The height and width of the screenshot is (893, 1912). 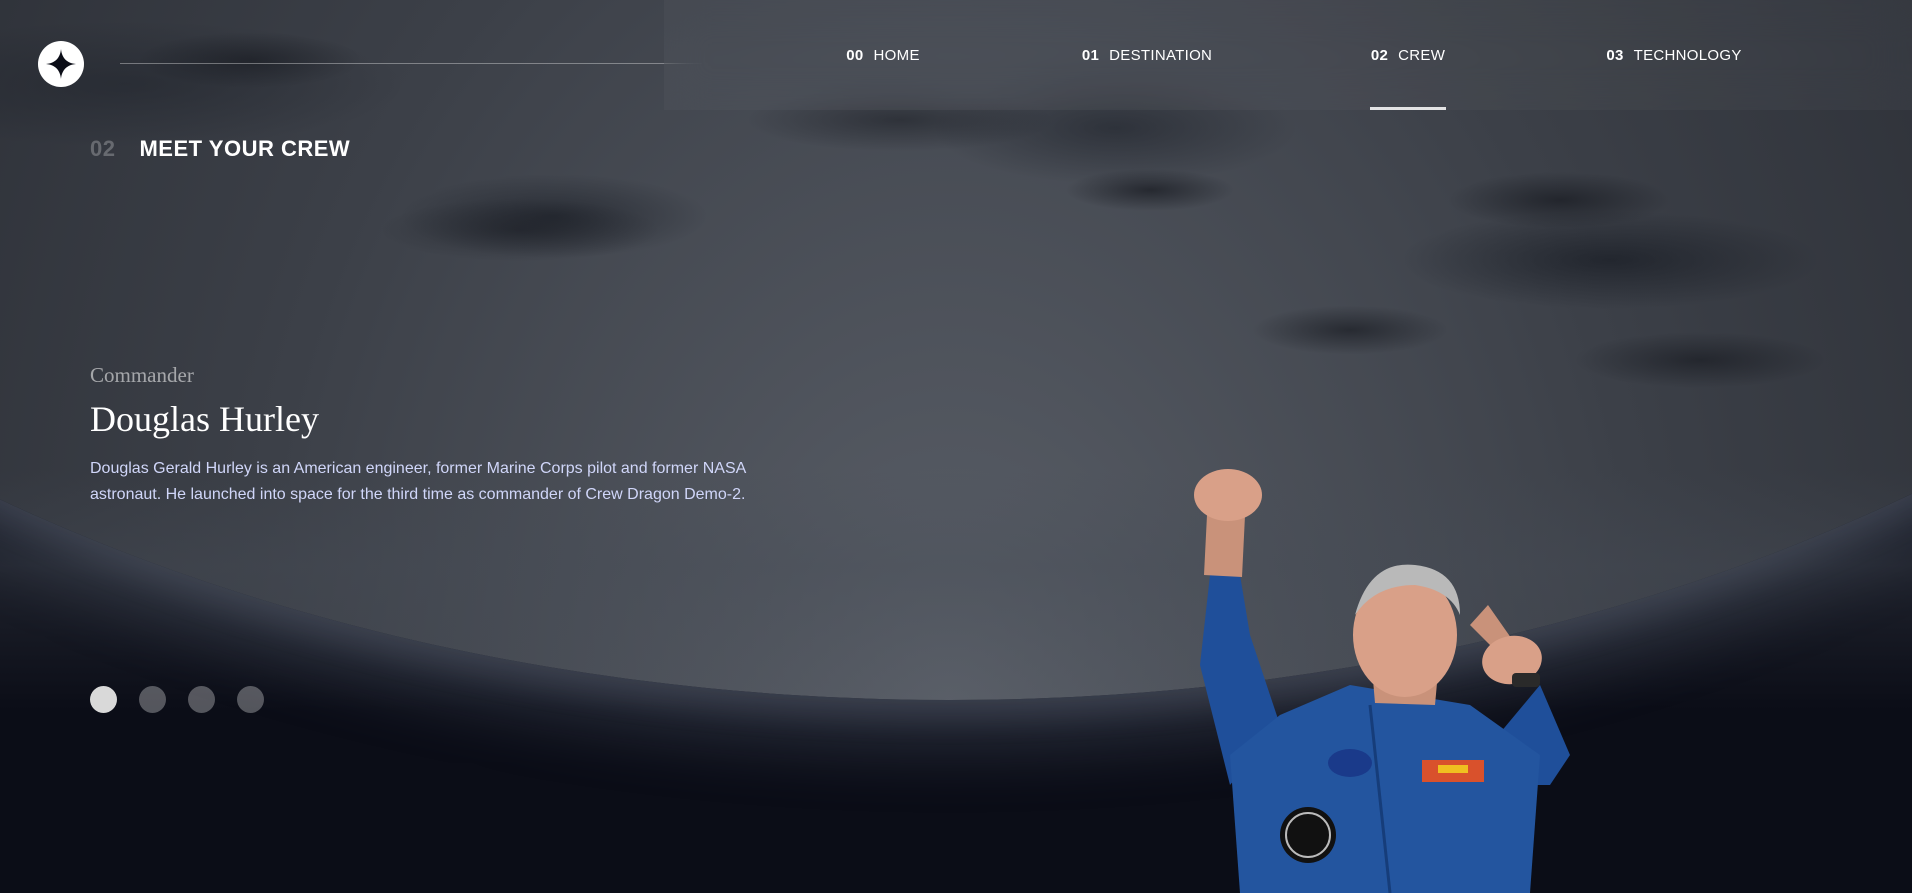 I want to click on crew-portrait-image, so click(x=1382, y=681).